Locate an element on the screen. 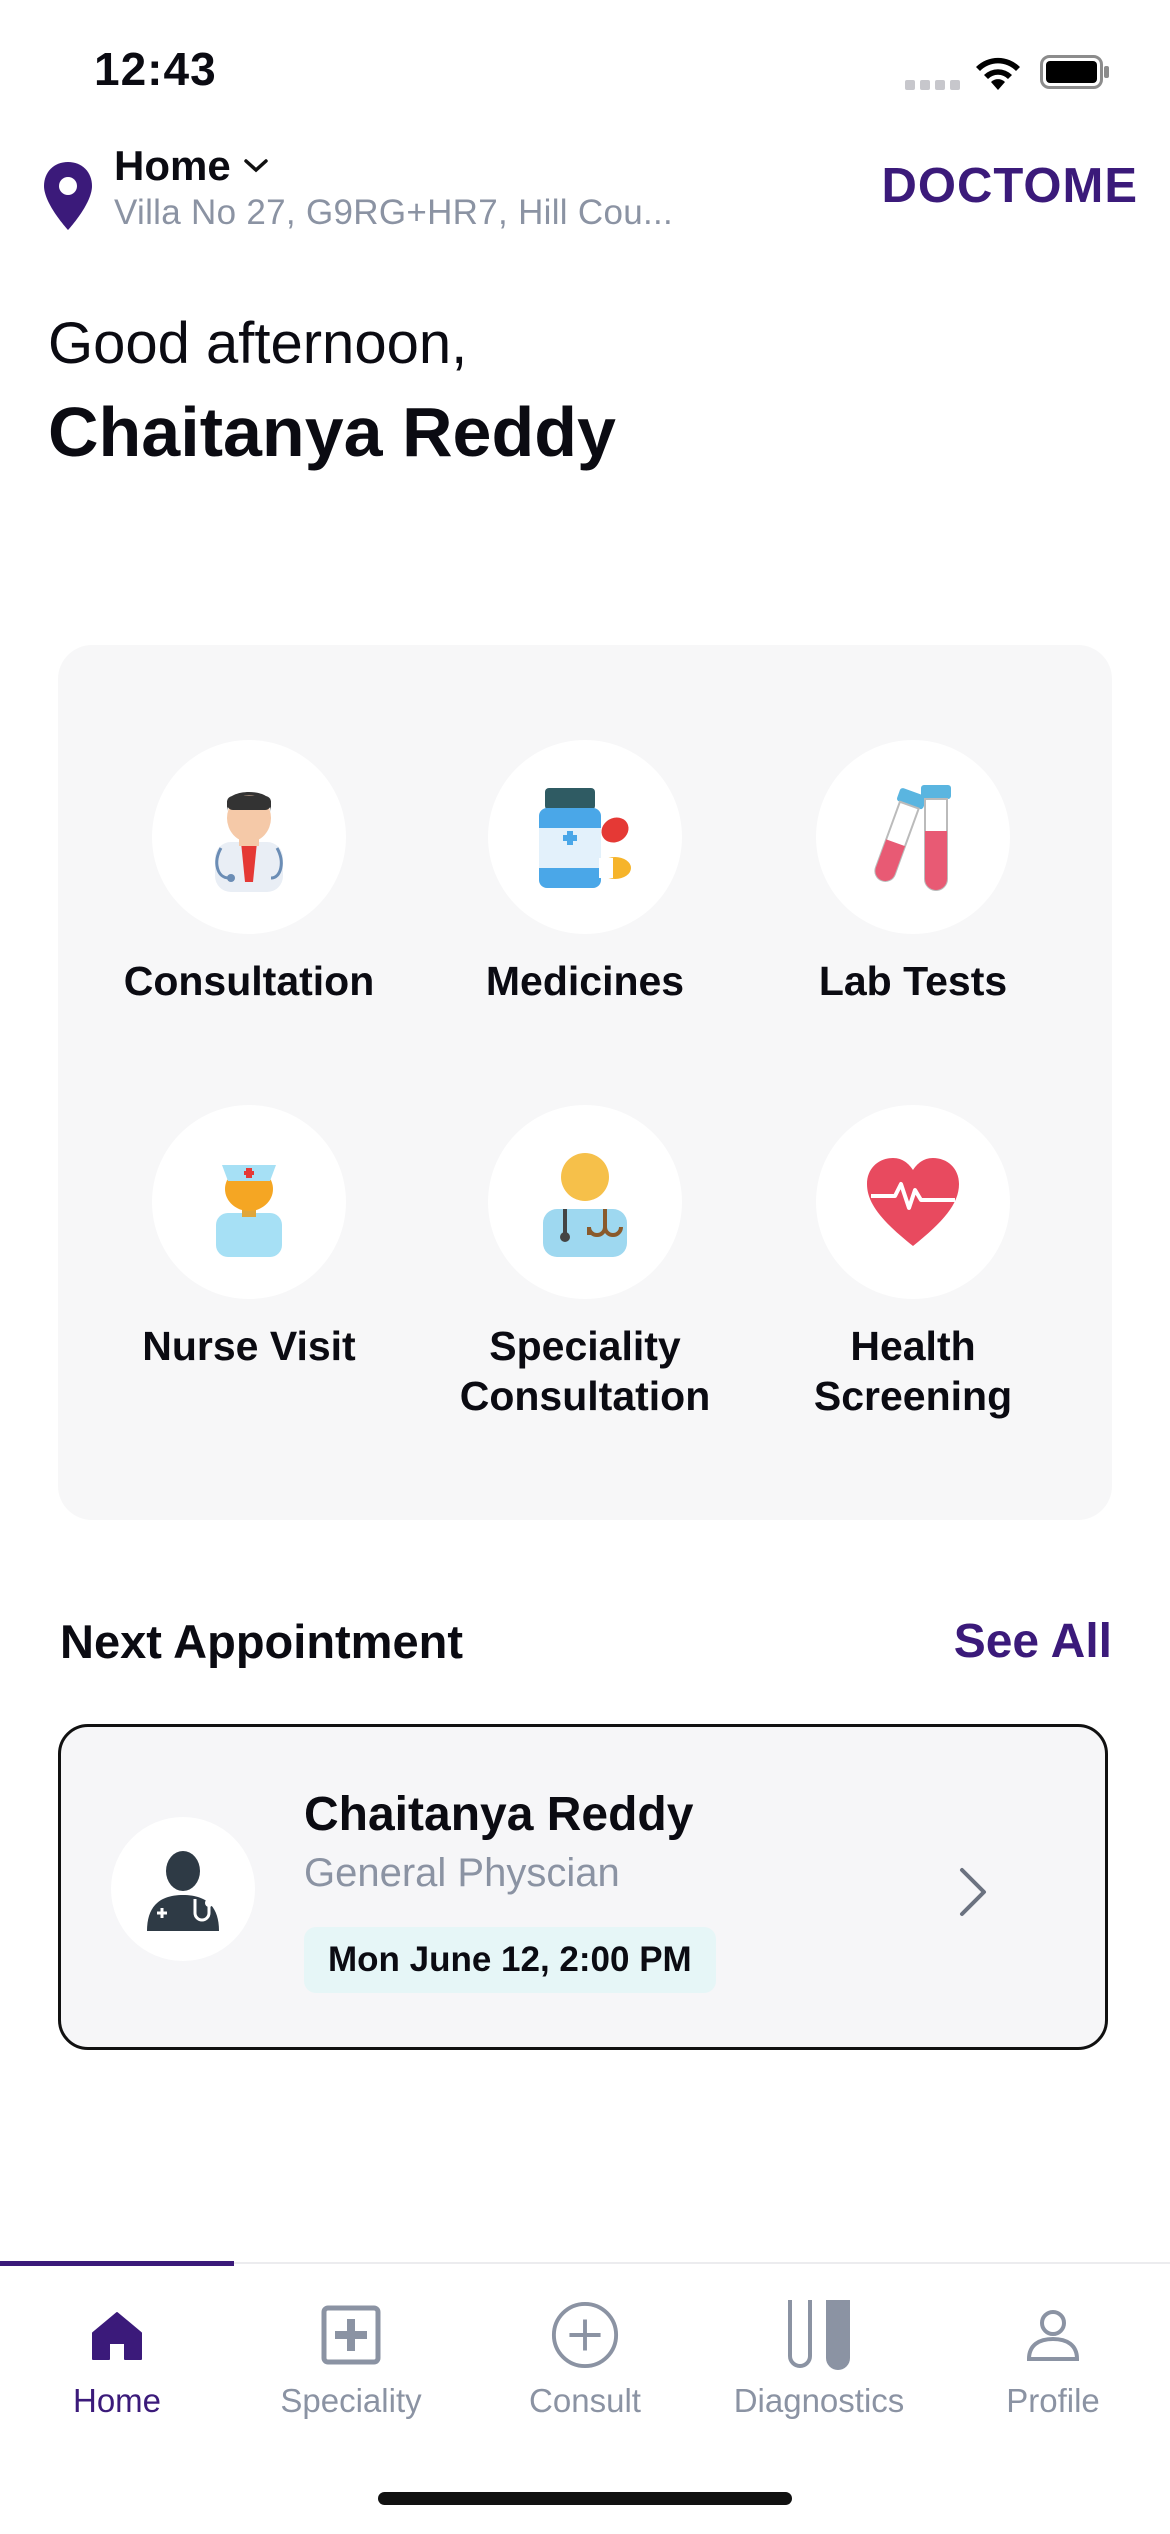 Image resolution: width=1170 pixels, height=2534 pixels. plus-circle-icon is located at coordinates (585, 2335).